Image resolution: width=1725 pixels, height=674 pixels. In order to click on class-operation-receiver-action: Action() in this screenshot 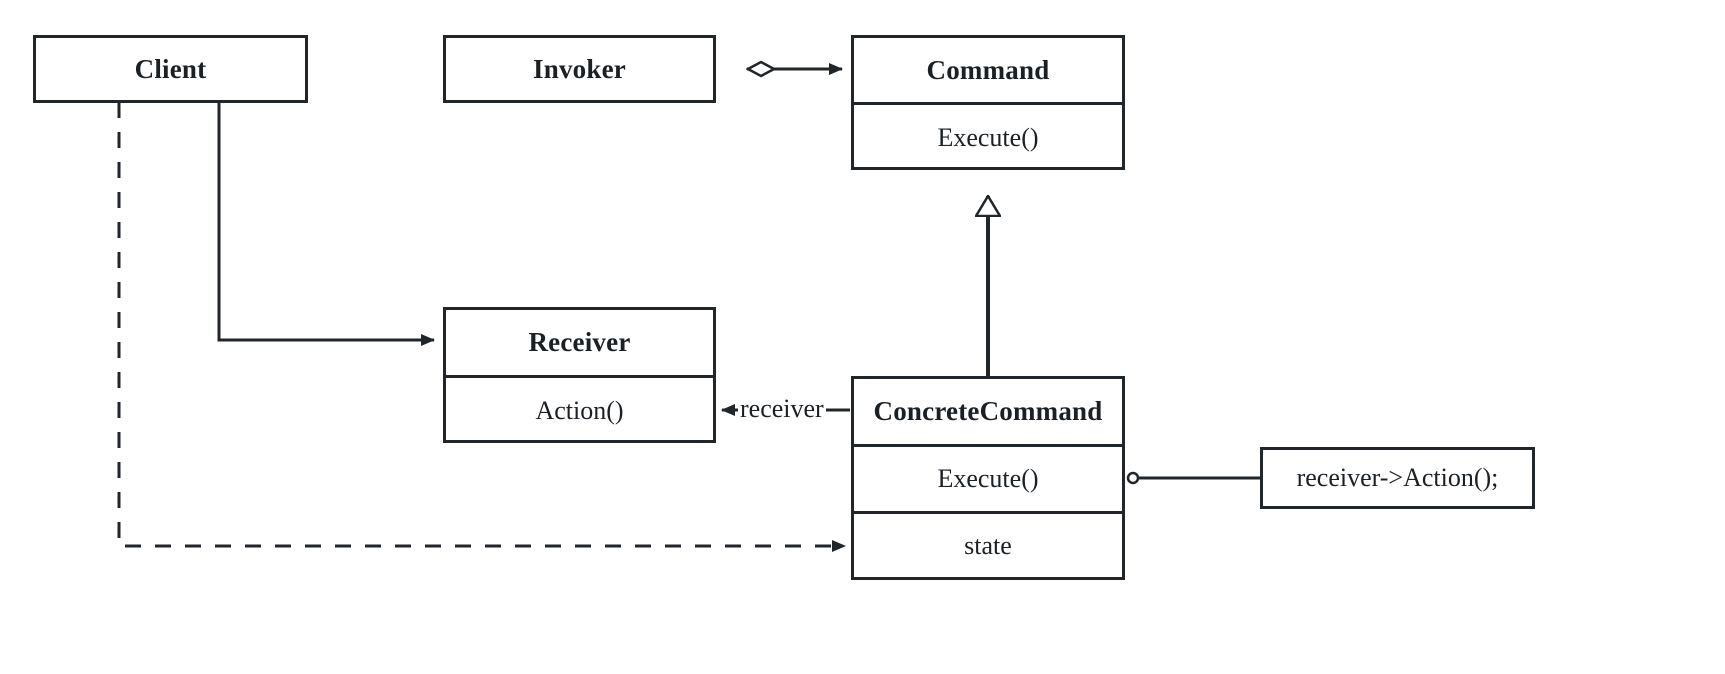, I will do `click(579, 409)`.